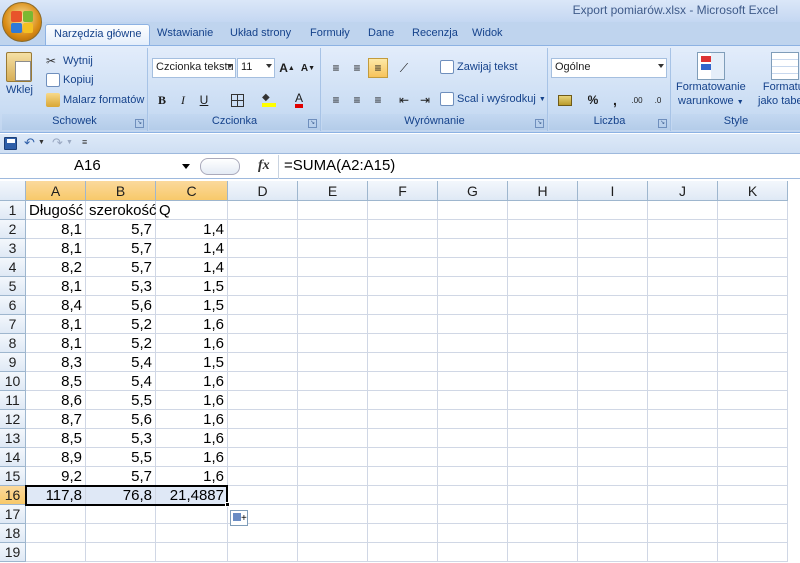 The height and width of the screenshot is (563, 800). I want to click on cell-c5: 1,5, so click(192, 286).